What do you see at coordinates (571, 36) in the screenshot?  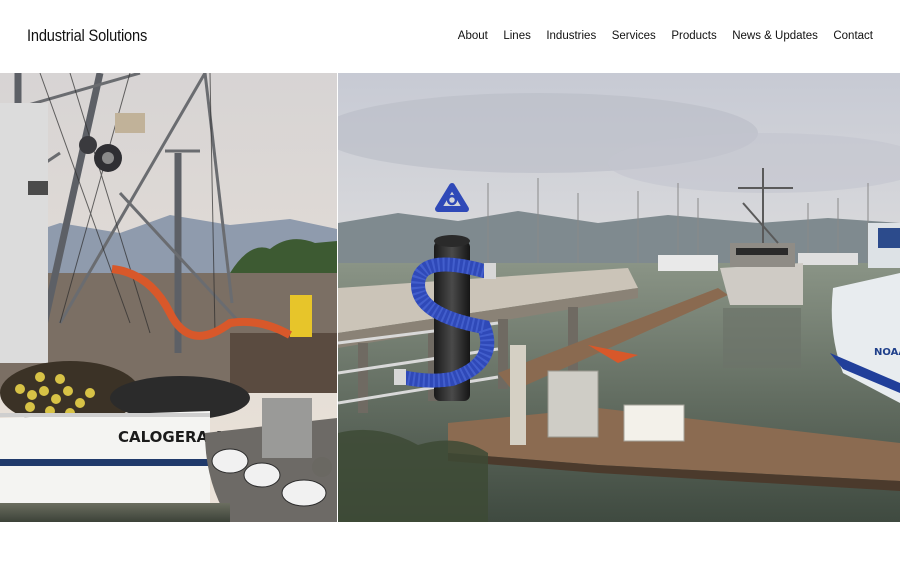 I see `nav-industries: Industries` at bounding box center [571, 36].